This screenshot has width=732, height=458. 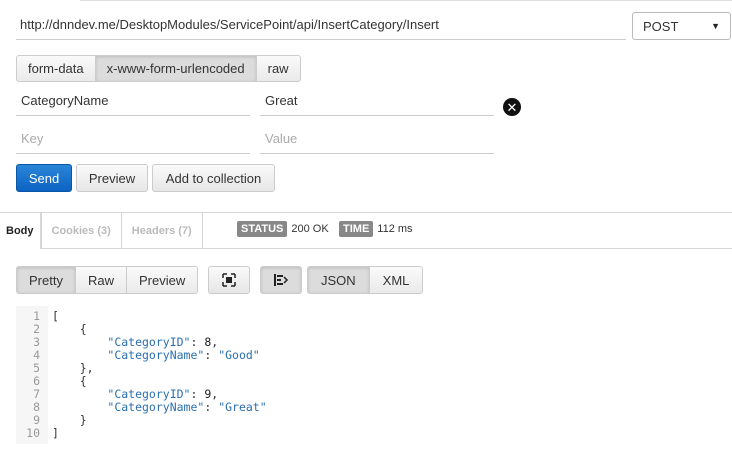 I want to click on new-key-input: Key, so click(x=133, y=139).